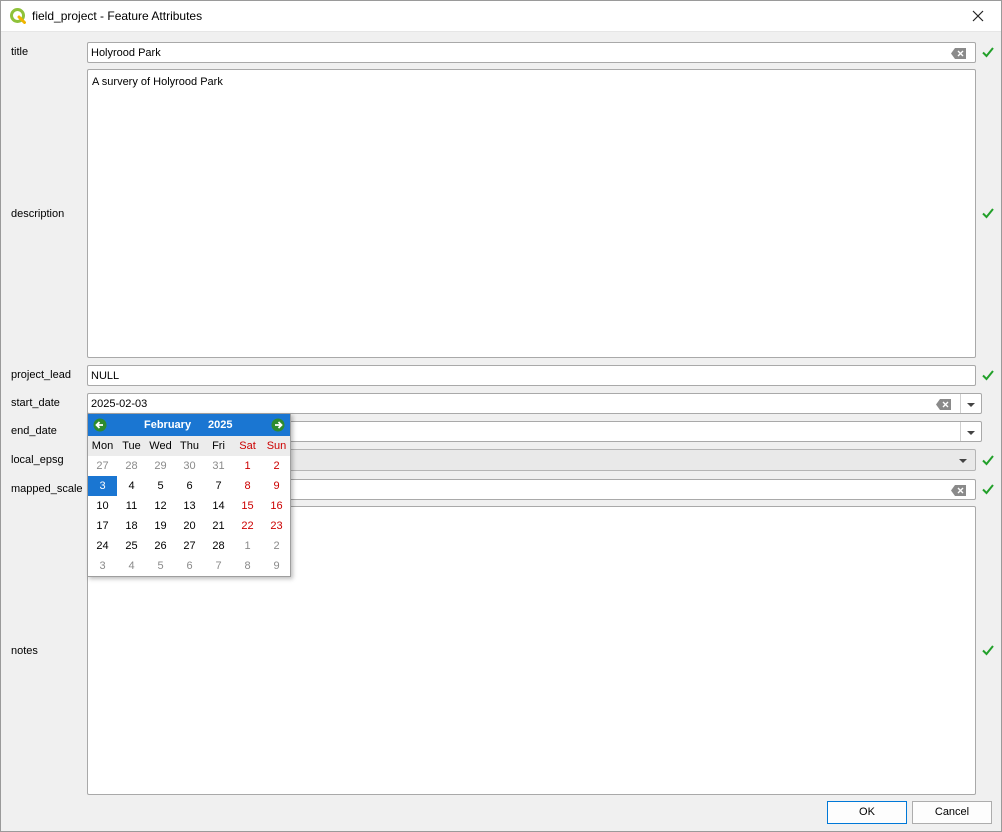 The height and width of the screenshot is (832, 1002). I want to click on calendar-header: February 2025, so click(189, 425).